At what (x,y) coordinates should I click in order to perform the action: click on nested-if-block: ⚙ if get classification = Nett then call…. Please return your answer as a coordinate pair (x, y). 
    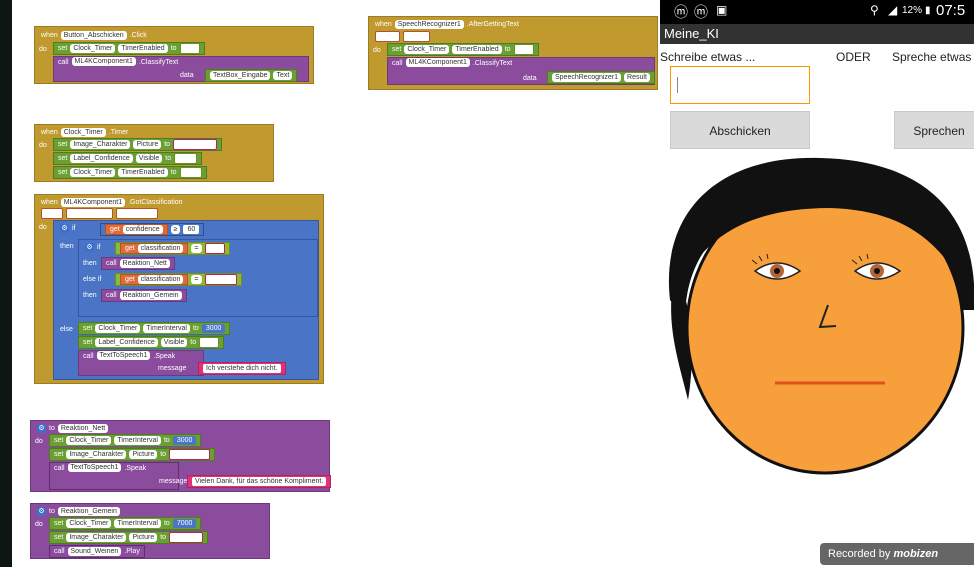
    Looking at the image, I should click on (198, 278).